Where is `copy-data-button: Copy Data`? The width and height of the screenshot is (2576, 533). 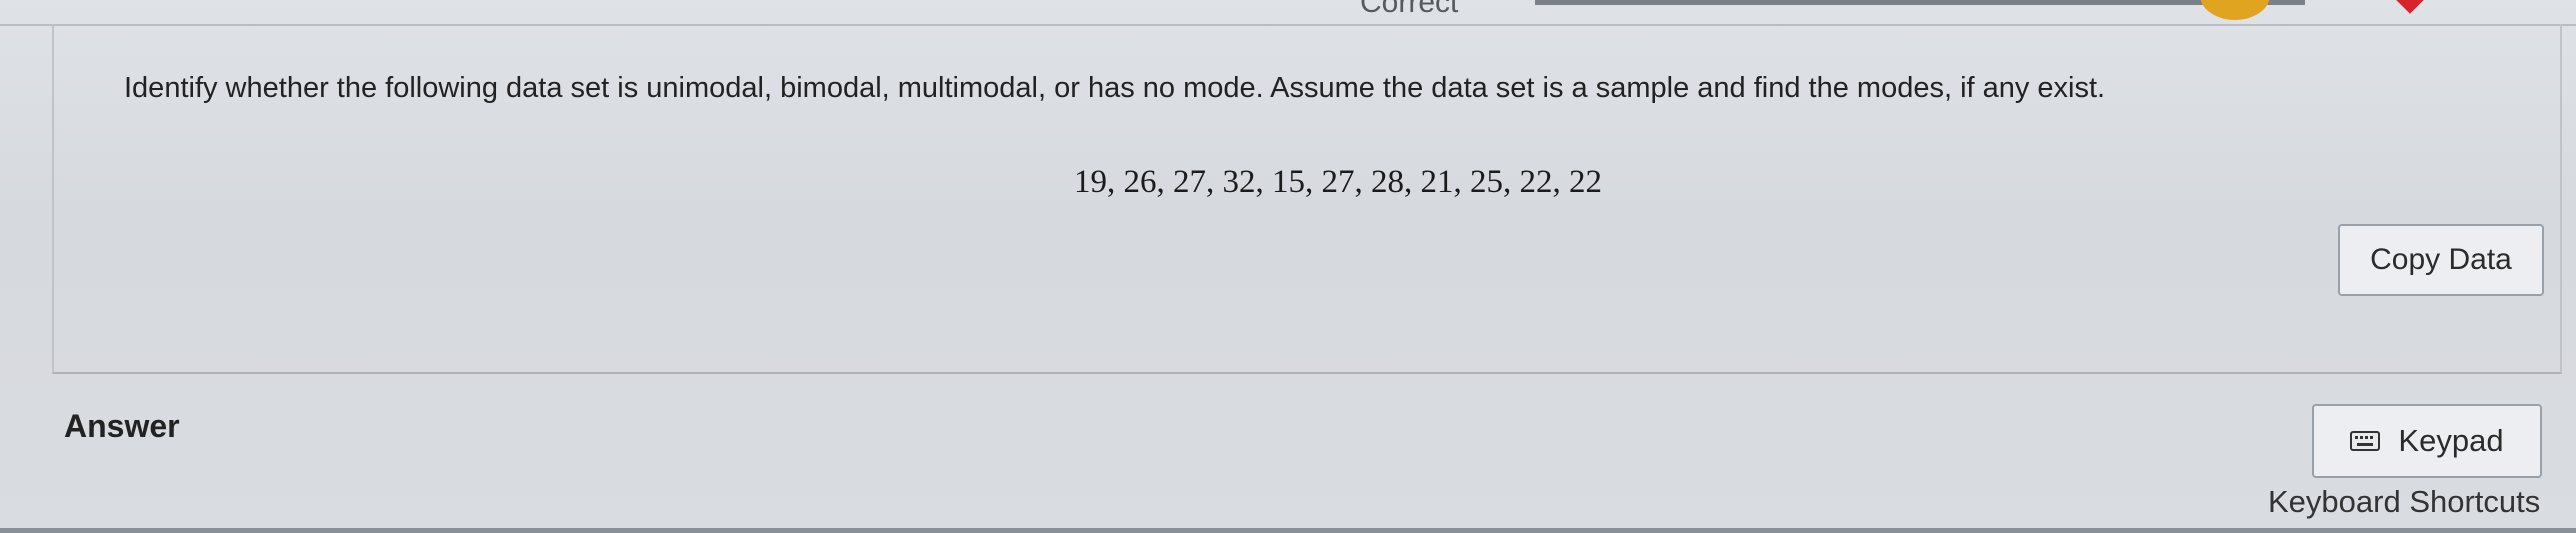 copy-data-button: Copy Data is located at coordinates (2441, 260).